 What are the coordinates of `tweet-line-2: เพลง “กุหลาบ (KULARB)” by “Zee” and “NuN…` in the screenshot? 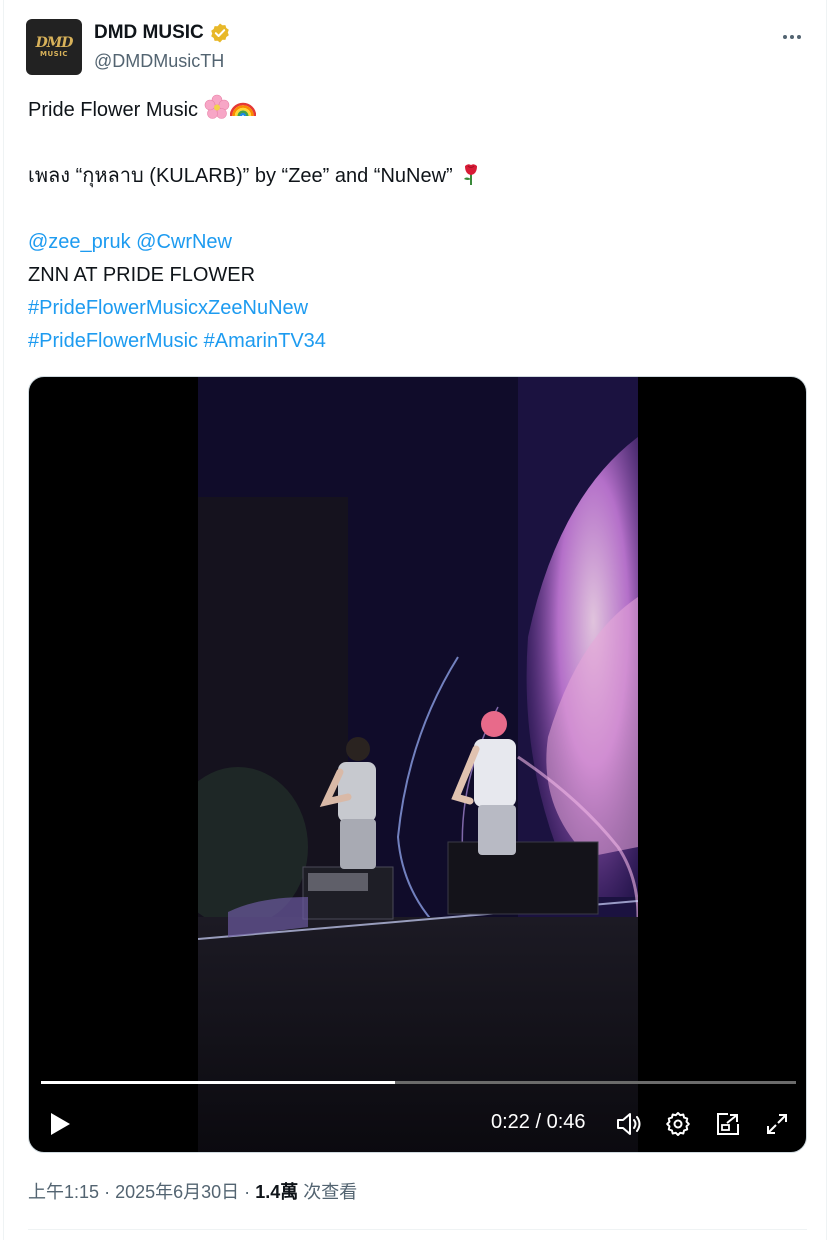 It's located at (413, 176).